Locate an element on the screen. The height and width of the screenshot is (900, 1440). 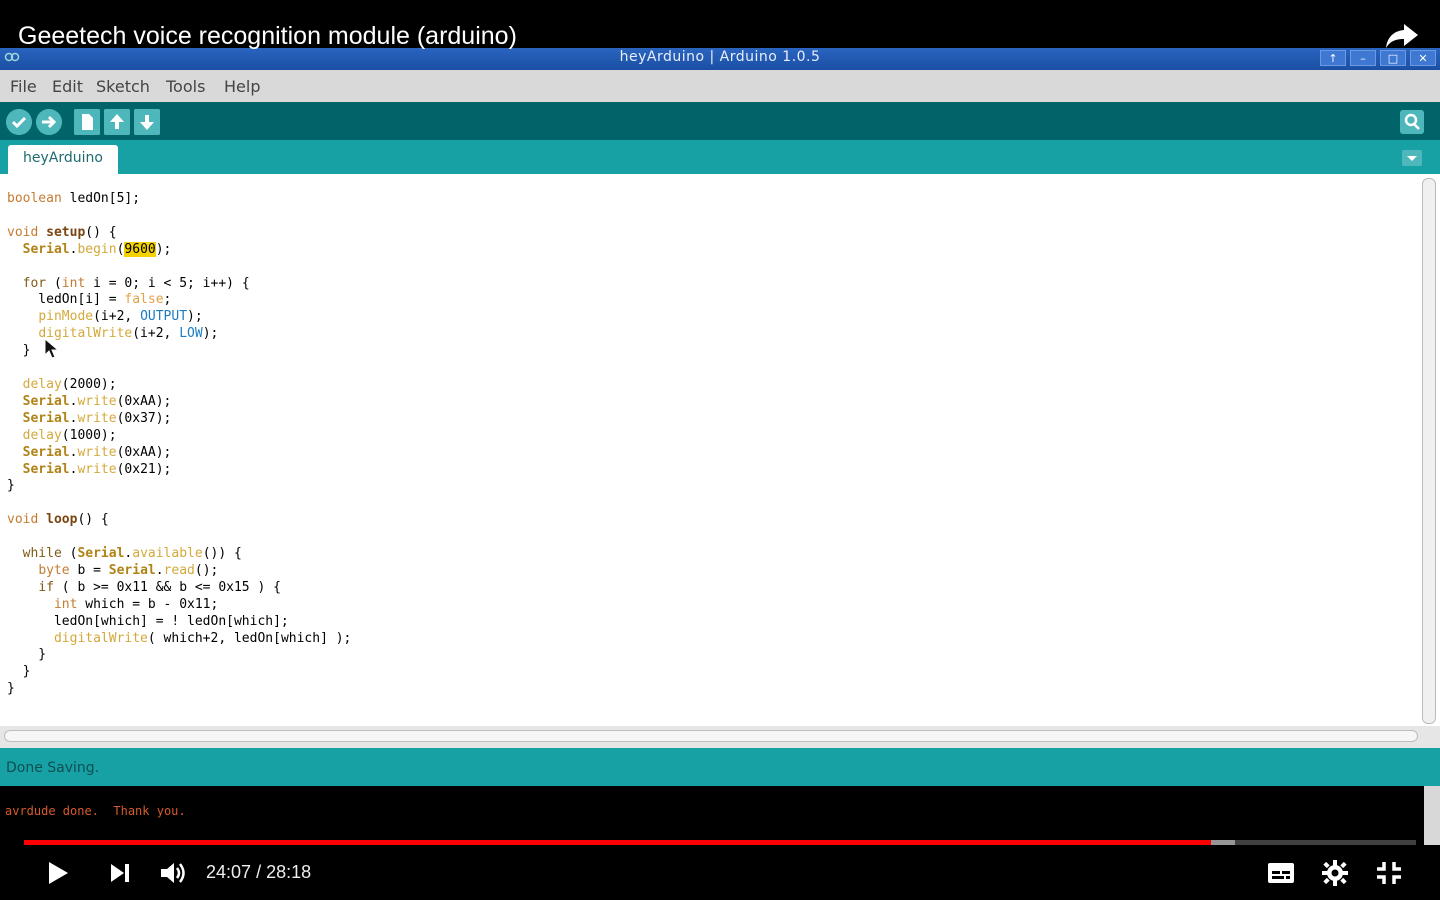
player-controls: 24:07 / 28:18 is located at coordinates (720, 872).